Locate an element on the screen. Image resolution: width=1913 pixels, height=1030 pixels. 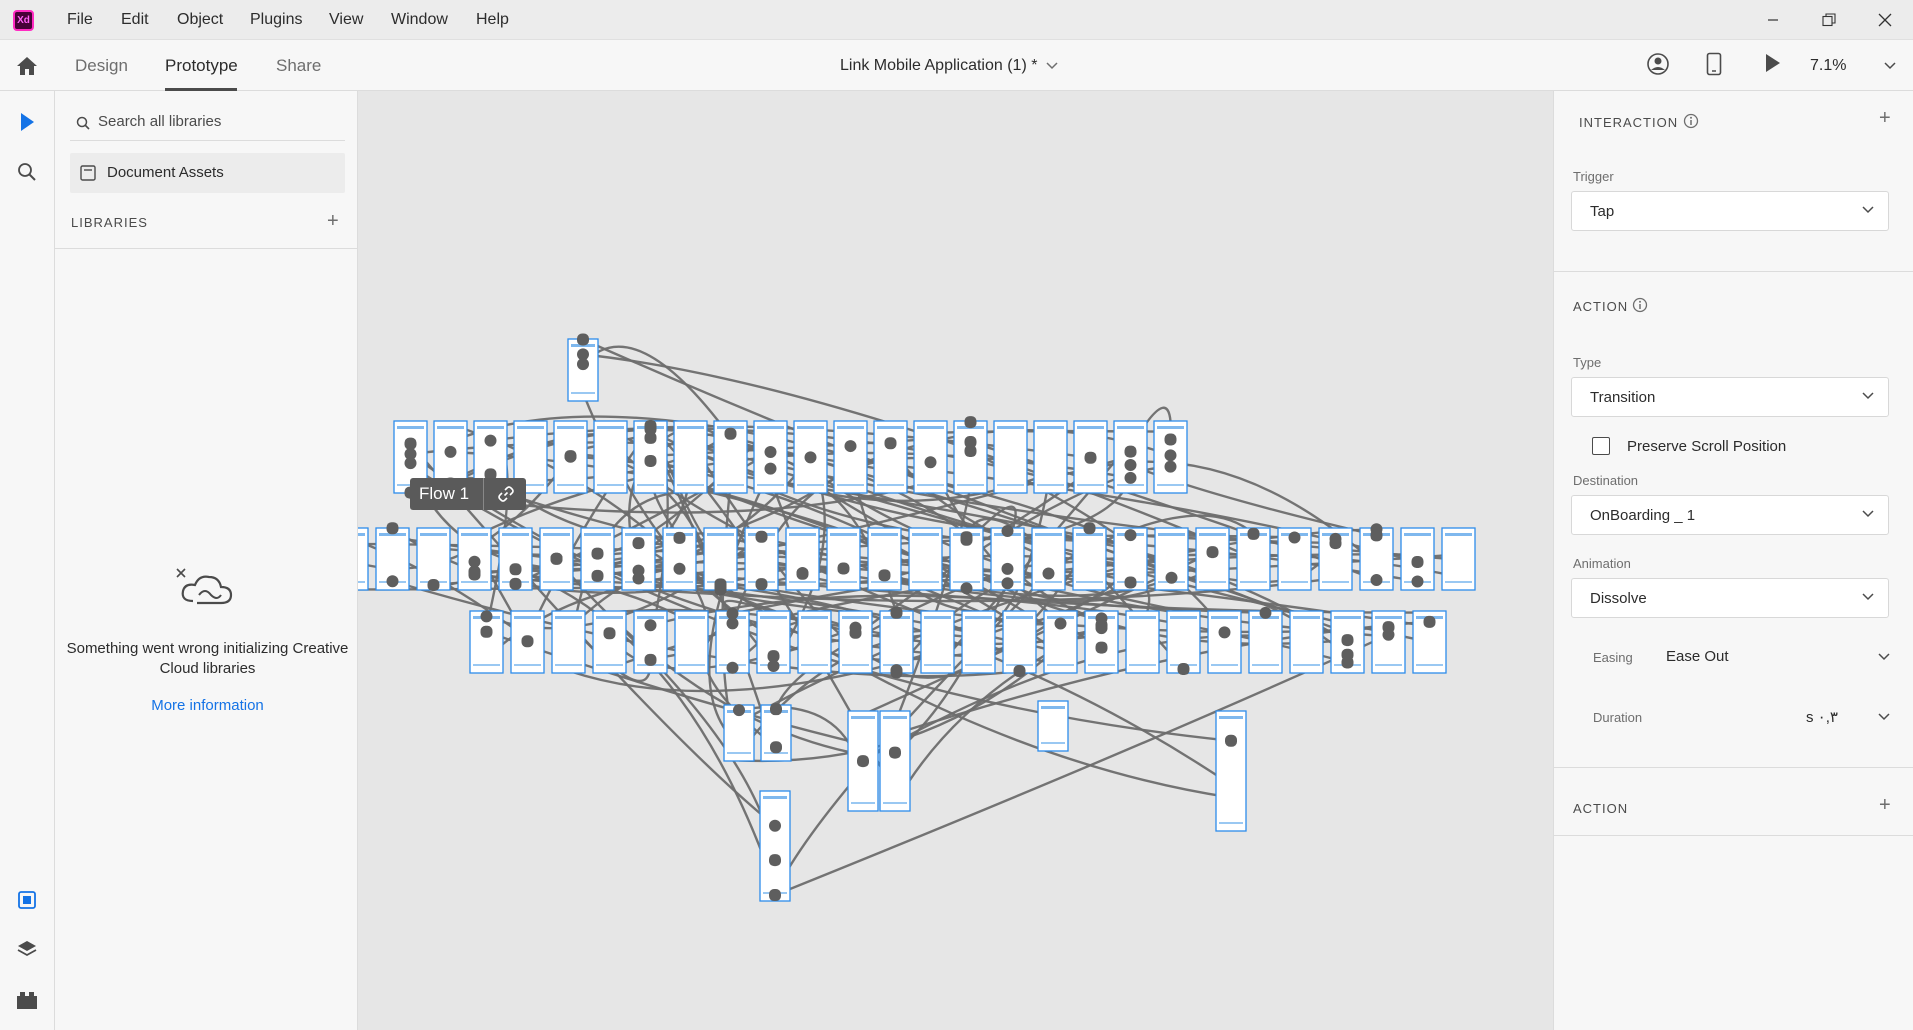
menu-help: Help is located at coordinates (492, 20).